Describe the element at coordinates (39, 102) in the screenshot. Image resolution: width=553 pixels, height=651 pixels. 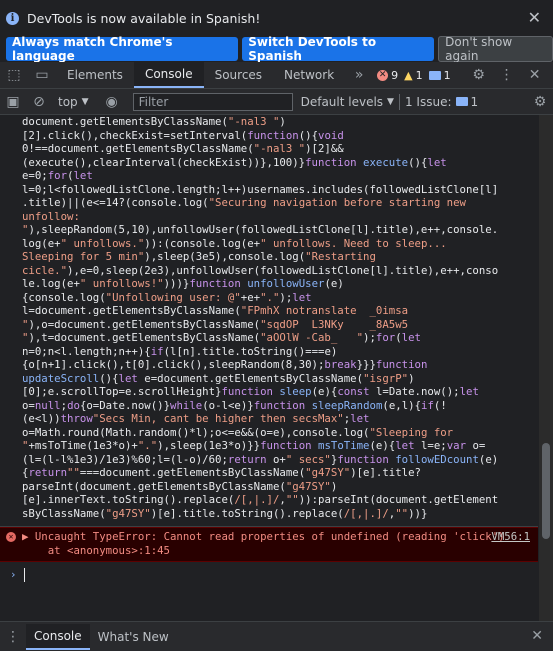
I see `clear-console-icon: ⊘` at that location.